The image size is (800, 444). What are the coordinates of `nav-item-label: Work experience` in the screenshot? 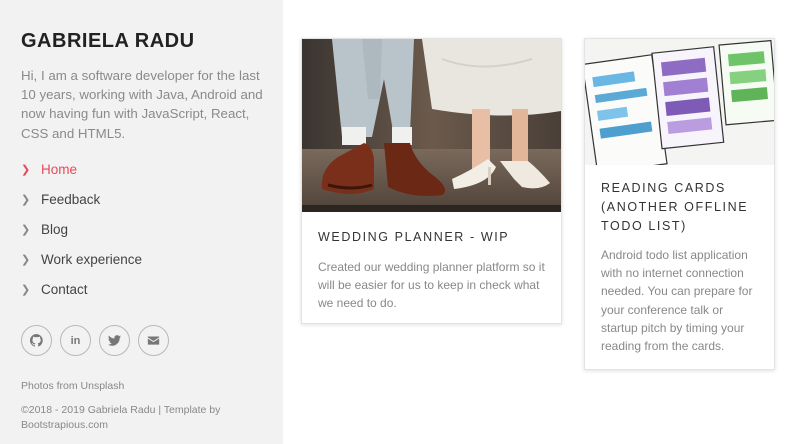 It's located at (92, 259).